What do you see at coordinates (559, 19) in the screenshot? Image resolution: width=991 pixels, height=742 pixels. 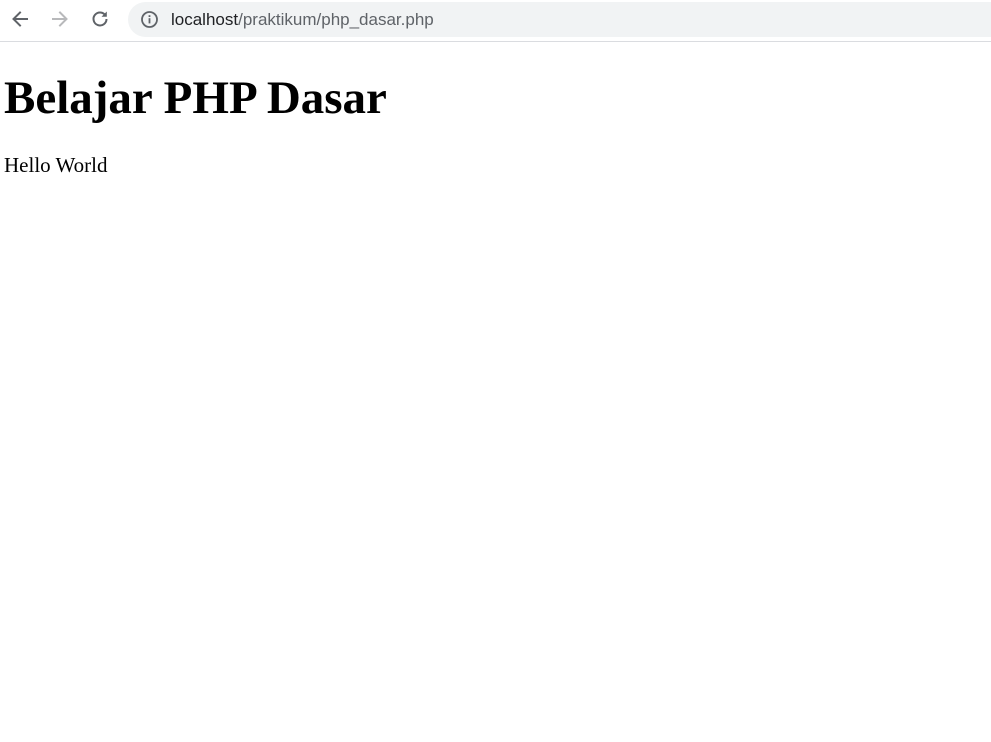 I see `address-bar: localhost/praktikum/php_dasar.php` at bounding box center [559, 19].